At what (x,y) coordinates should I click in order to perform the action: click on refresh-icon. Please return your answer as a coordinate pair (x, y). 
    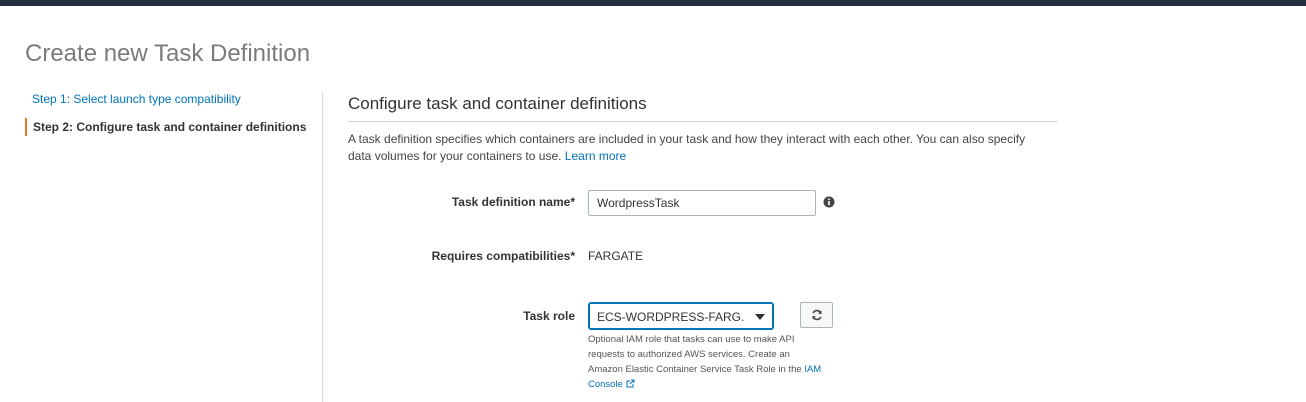
    Looking at the image, I should click on (817, 315).